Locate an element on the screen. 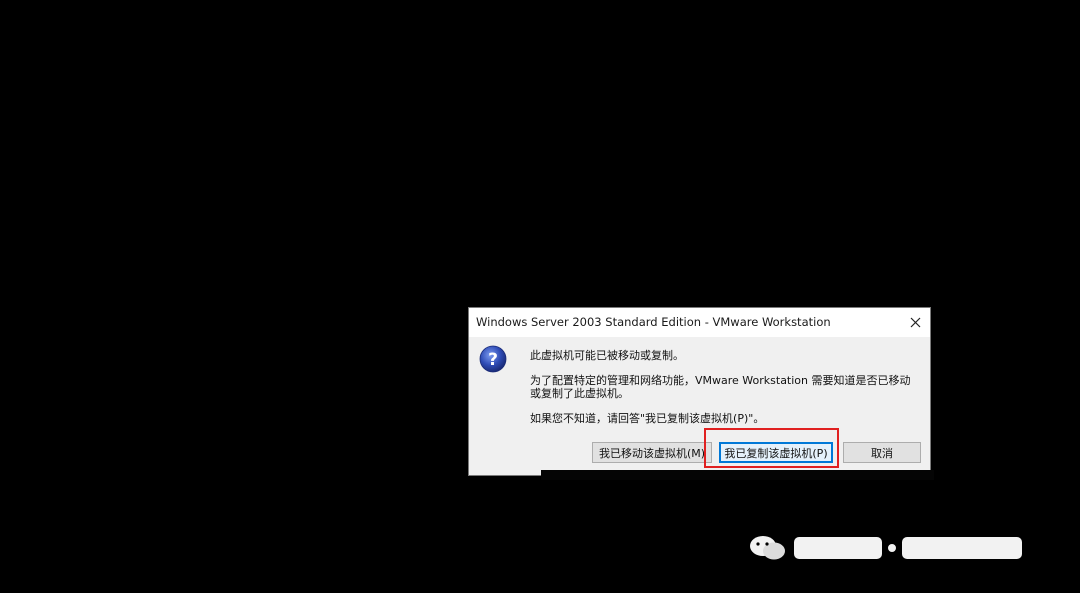  cancel-button: 取消 is located at coordinates (882, 452).